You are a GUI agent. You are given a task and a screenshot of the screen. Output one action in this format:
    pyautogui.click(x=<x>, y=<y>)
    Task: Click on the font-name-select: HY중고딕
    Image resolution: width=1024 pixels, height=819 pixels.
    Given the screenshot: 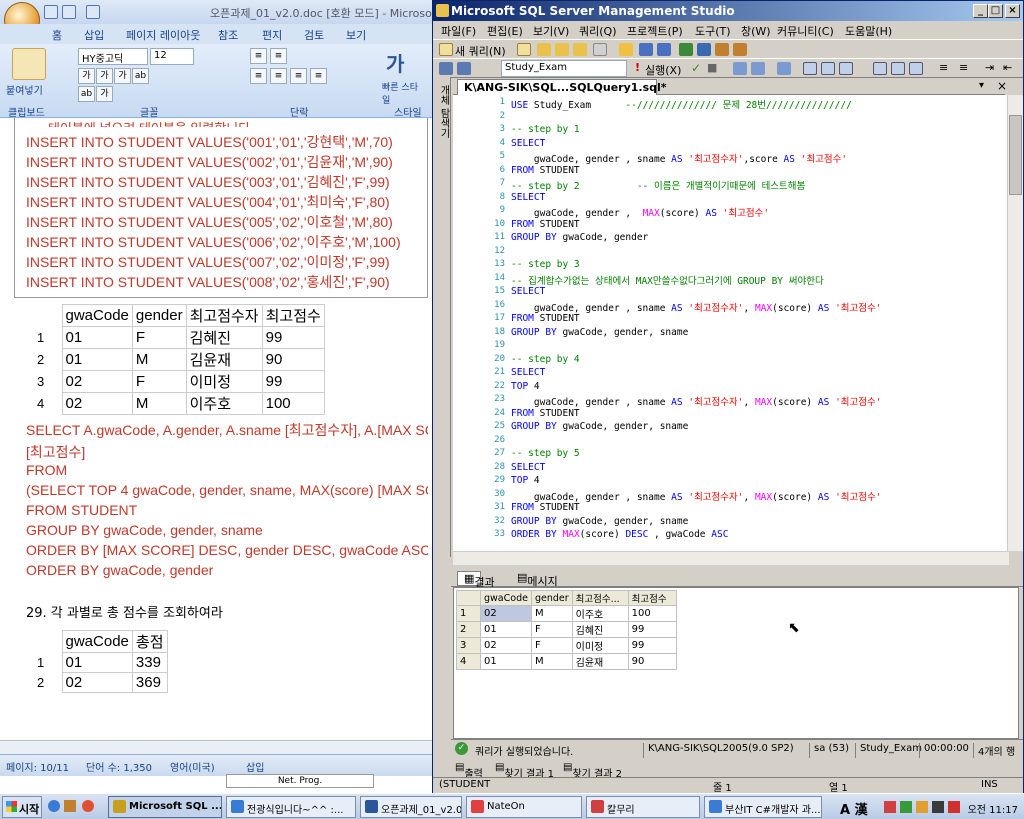 What is the action you would take?
    pyautogui.click(x=113, y=56)
    